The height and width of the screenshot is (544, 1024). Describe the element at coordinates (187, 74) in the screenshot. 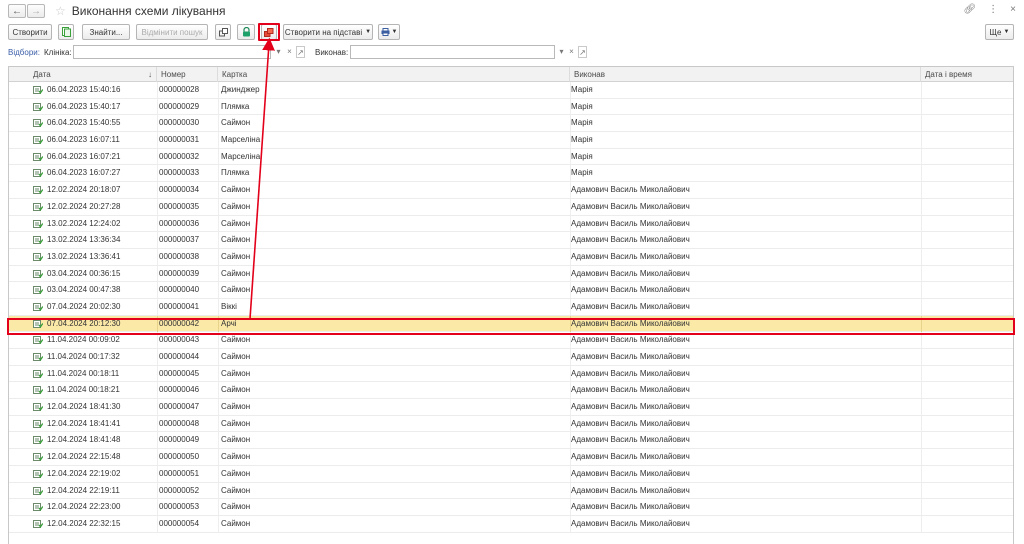

I see `column-header-number: Номер` at that location.